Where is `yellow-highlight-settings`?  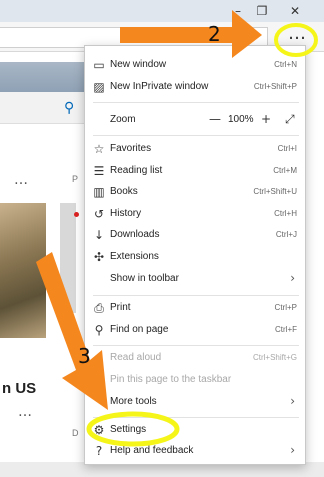 yellow-highlight-settings is located at coordinates (133, 429).